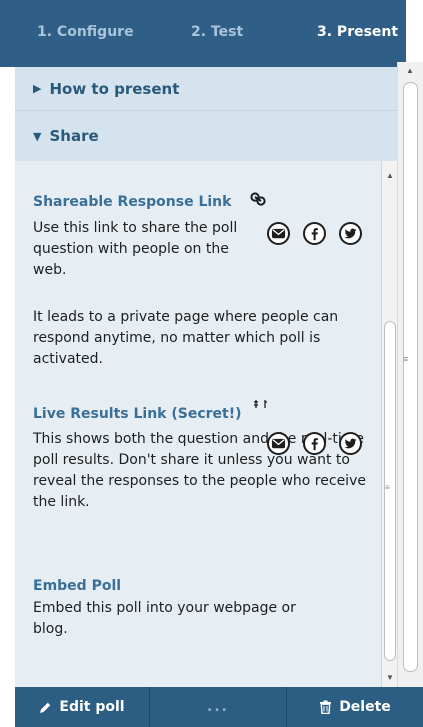 The image size is (423, 727). I want to click on caret-right-icon: ▶, so click(37, 88).